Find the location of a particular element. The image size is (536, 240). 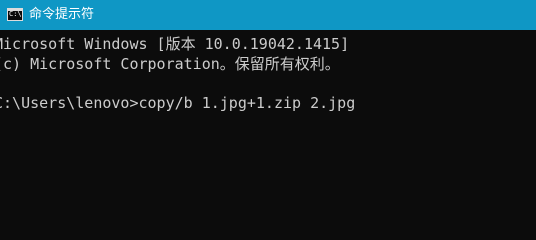

window-title: 命令提示符 is located at coordinates (62, 14).